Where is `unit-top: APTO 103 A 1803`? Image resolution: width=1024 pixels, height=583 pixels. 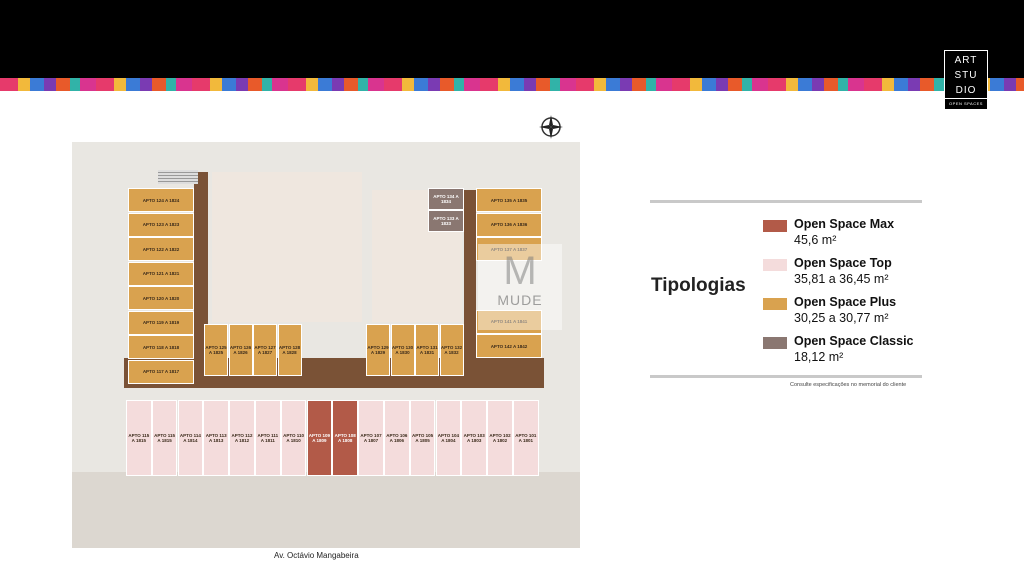 unit-top: APTO 103 A 1803 is located at coordinates (474, 438).